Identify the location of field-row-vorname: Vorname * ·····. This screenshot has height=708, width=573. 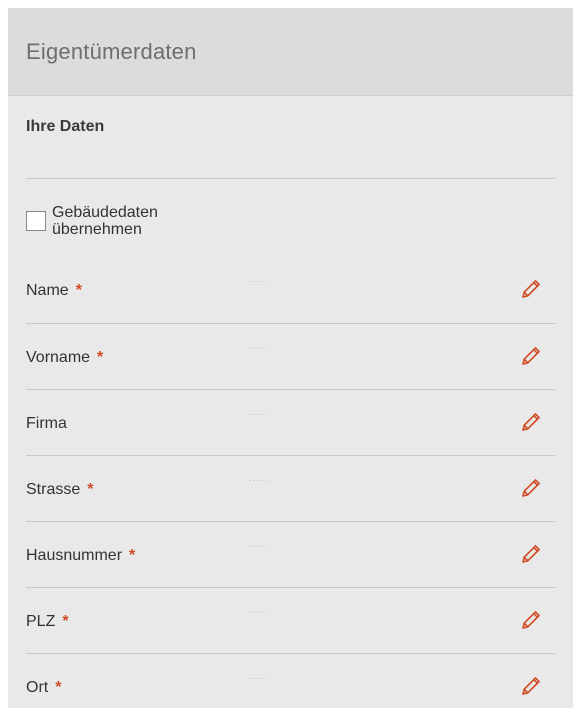
(290, 356).